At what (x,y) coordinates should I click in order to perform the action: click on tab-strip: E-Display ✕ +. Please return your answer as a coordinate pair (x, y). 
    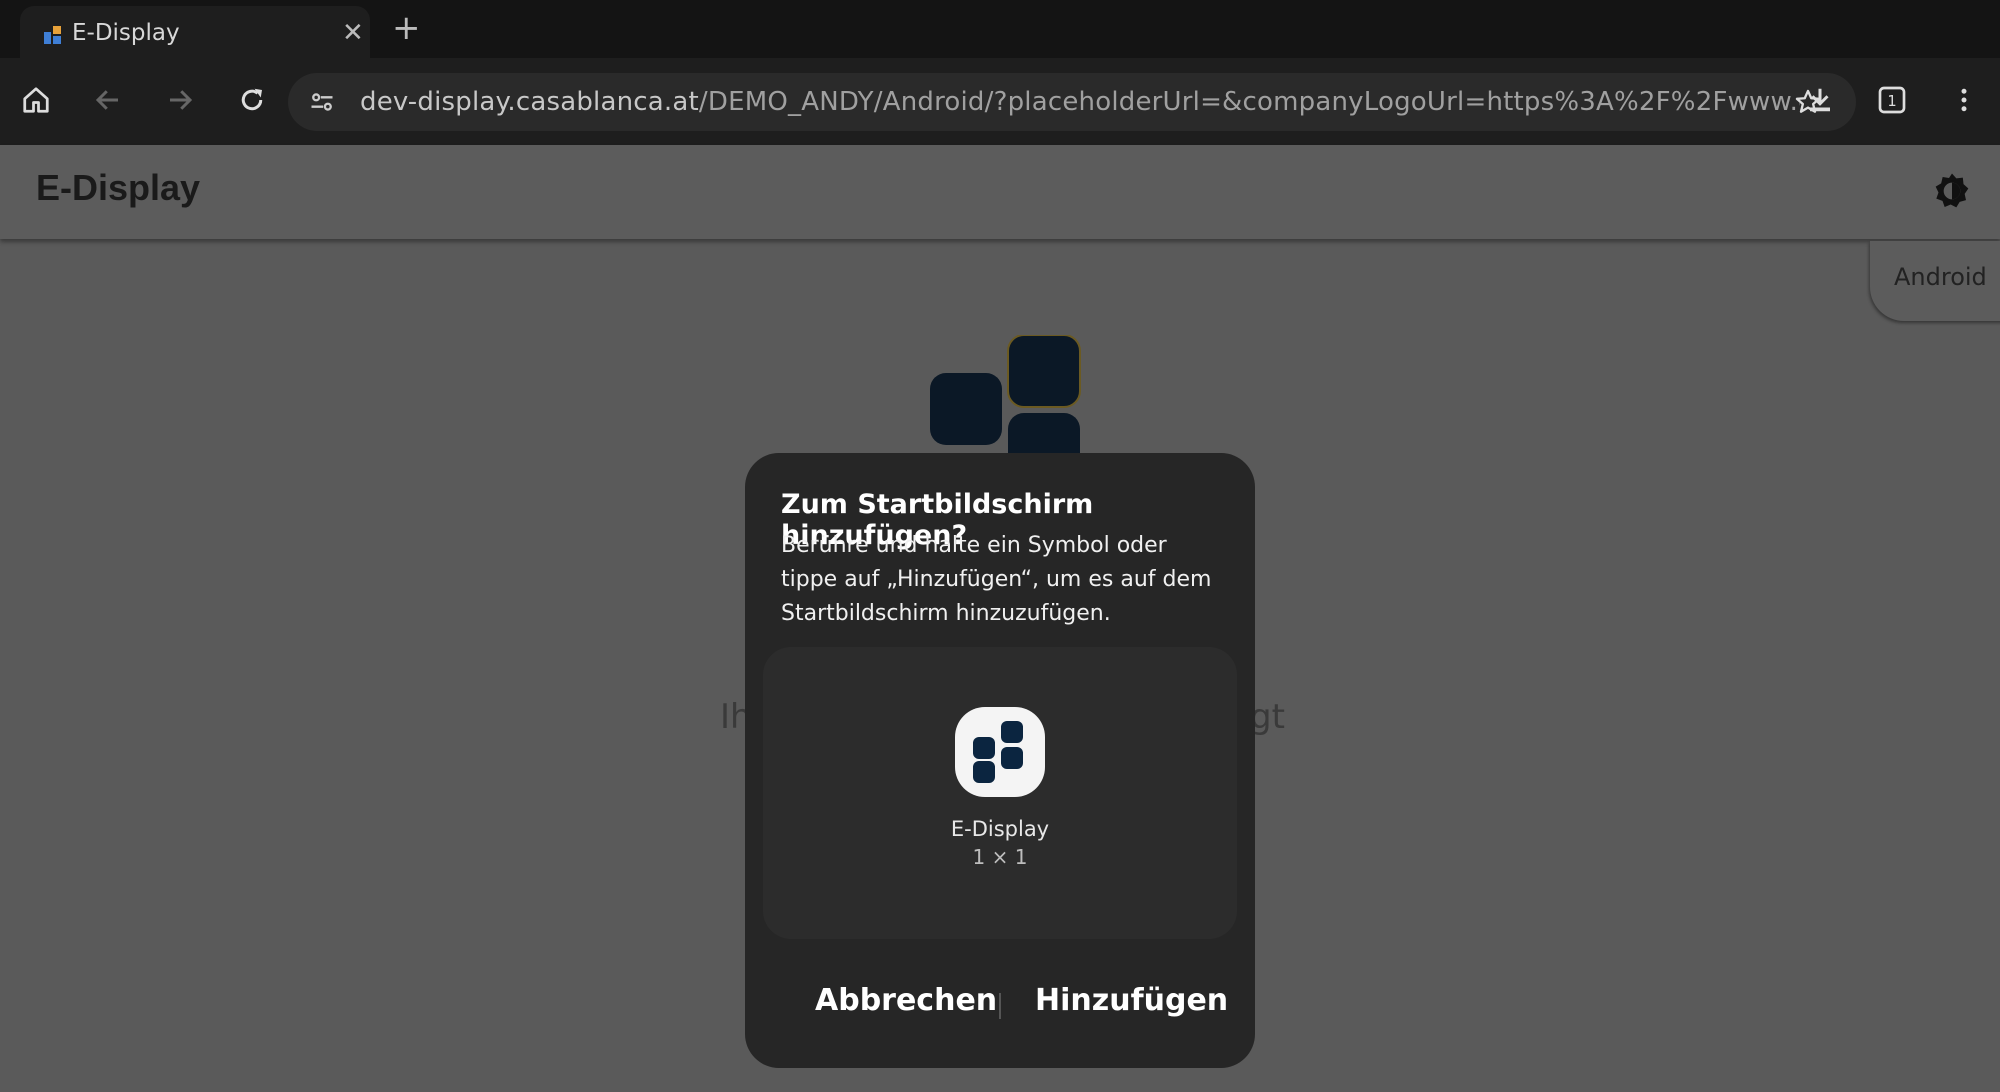
    Looking at the image, I should click on (1000, 29).